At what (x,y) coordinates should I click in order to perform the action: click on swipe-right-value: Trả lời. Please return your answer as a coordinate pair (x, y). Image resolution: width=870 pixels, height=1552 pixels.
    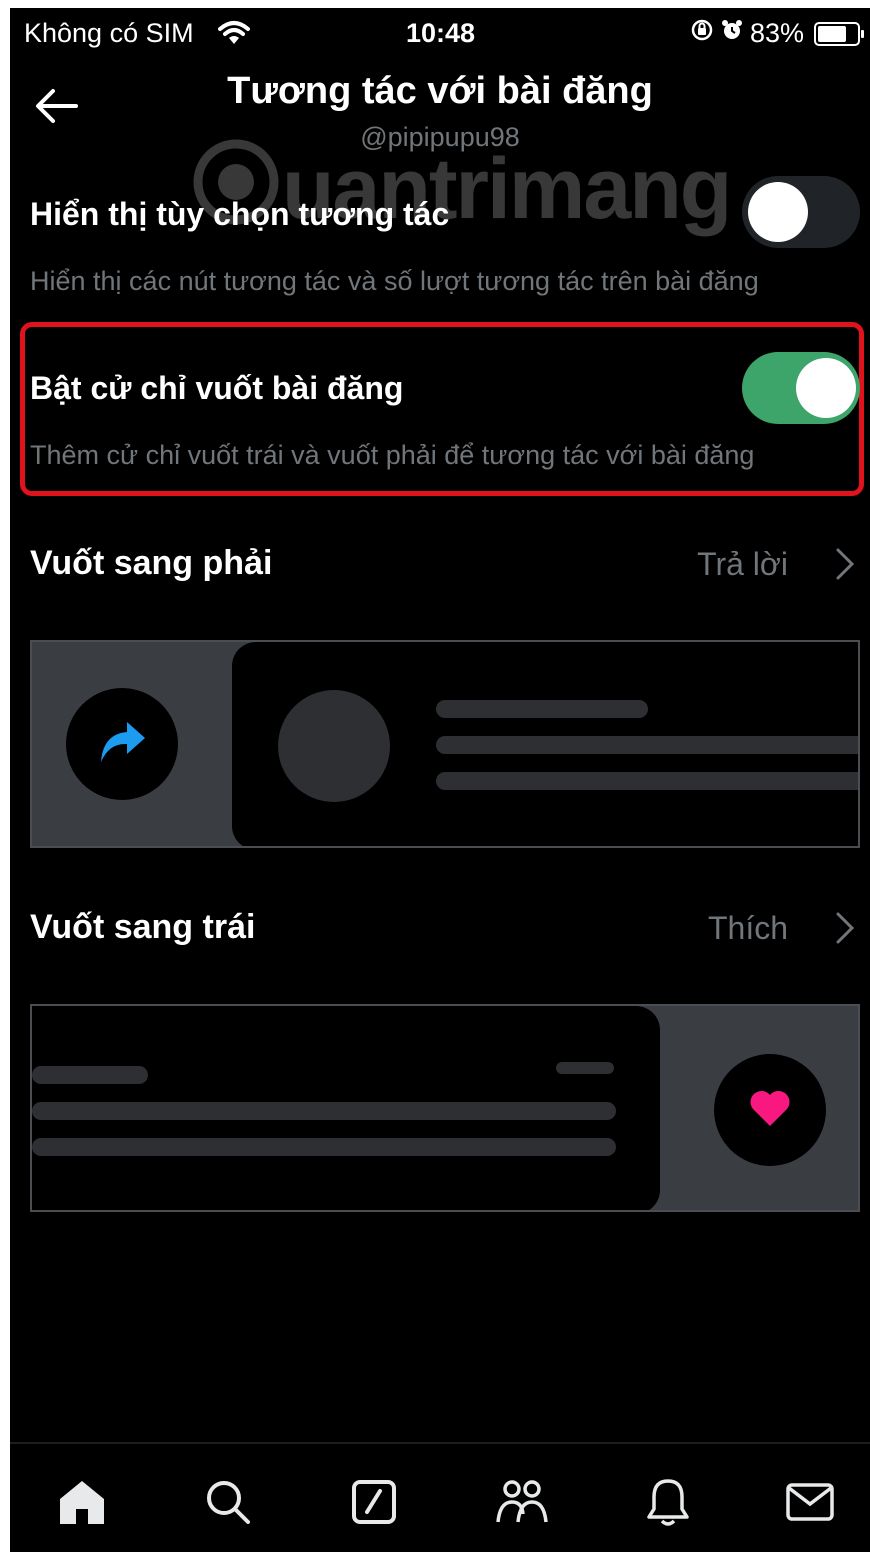
    Looking at the image, I should click on (742, 564).